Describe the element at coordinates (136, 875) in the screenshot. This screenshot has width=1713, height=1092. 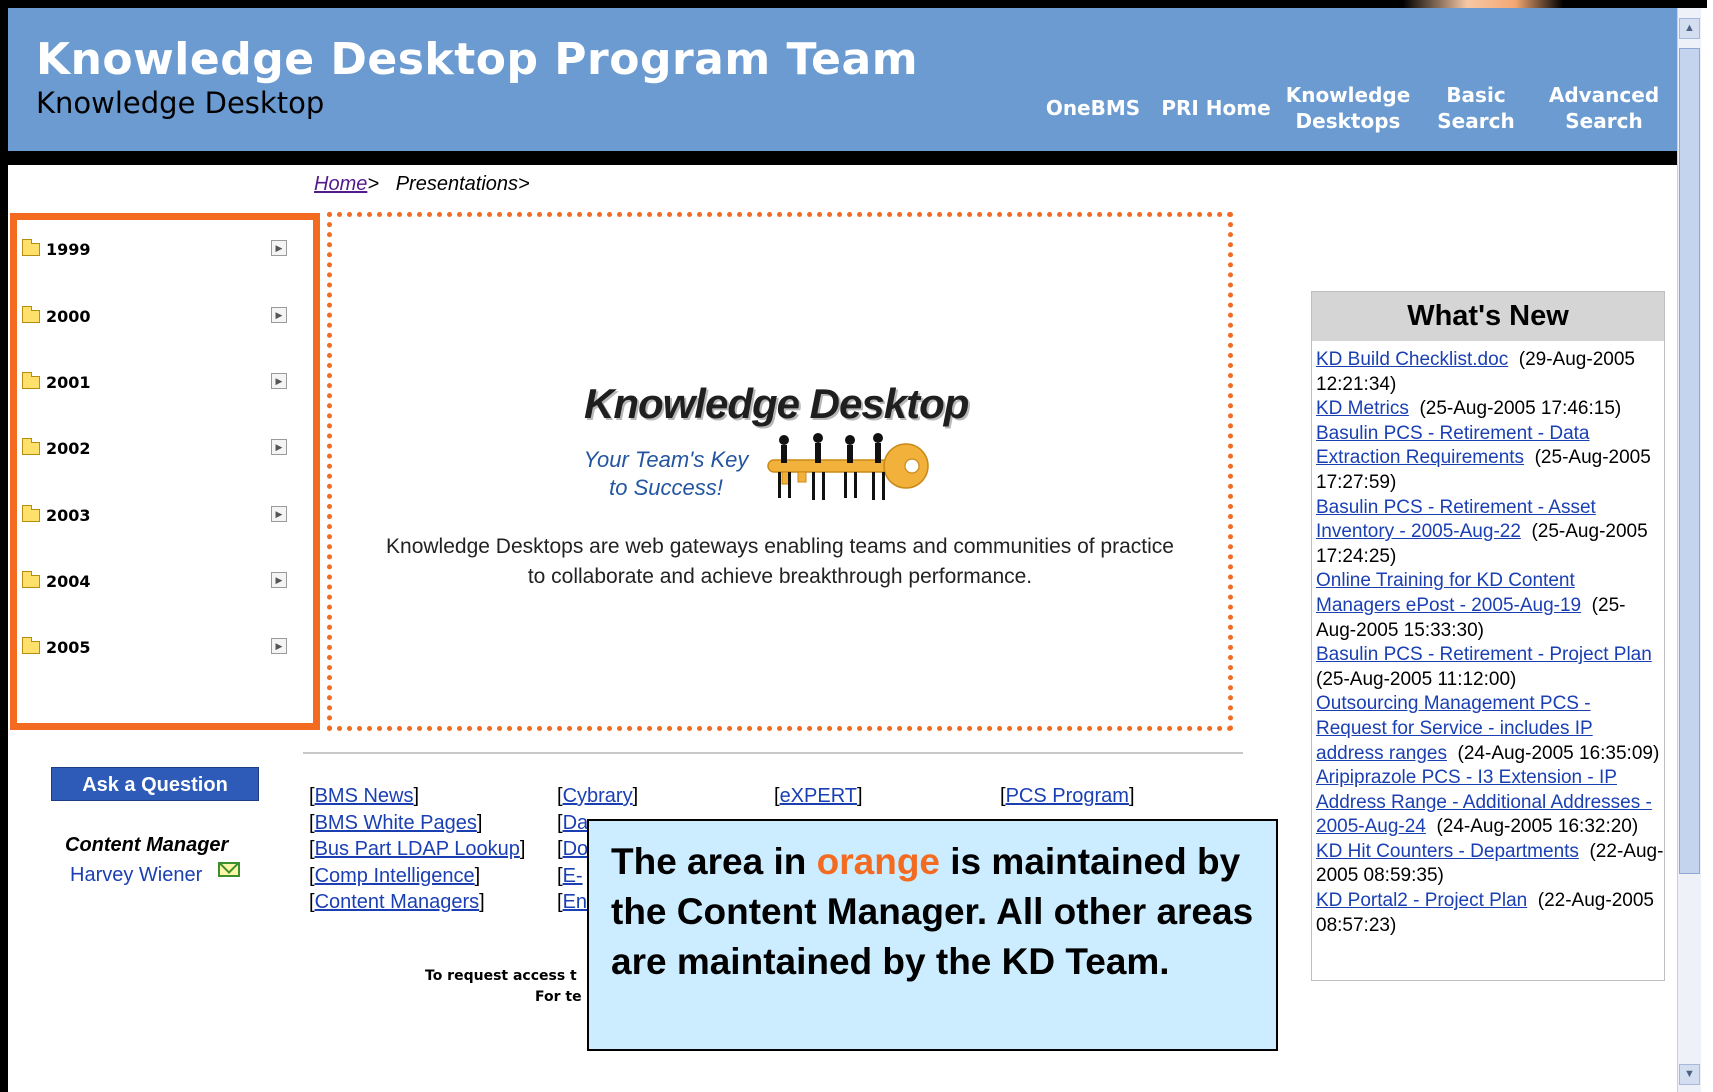
I see `content-manager-name-link: Harvey Wiener` at that location.